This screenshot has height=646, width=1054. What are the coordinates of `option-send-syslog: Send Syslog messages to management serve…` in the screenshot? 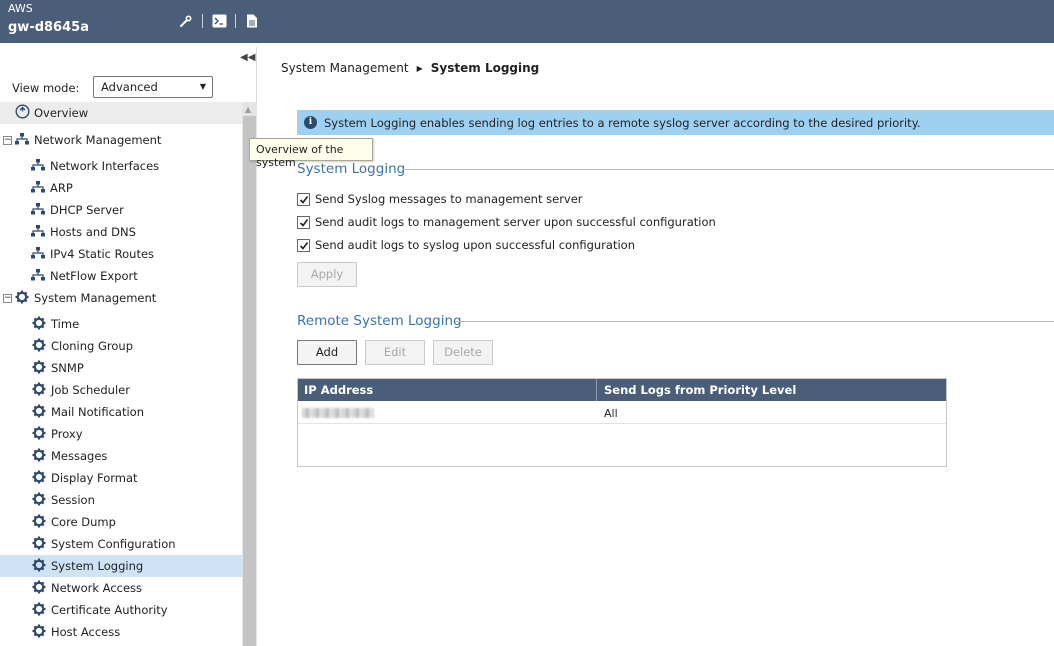 It's located at (440, 199).